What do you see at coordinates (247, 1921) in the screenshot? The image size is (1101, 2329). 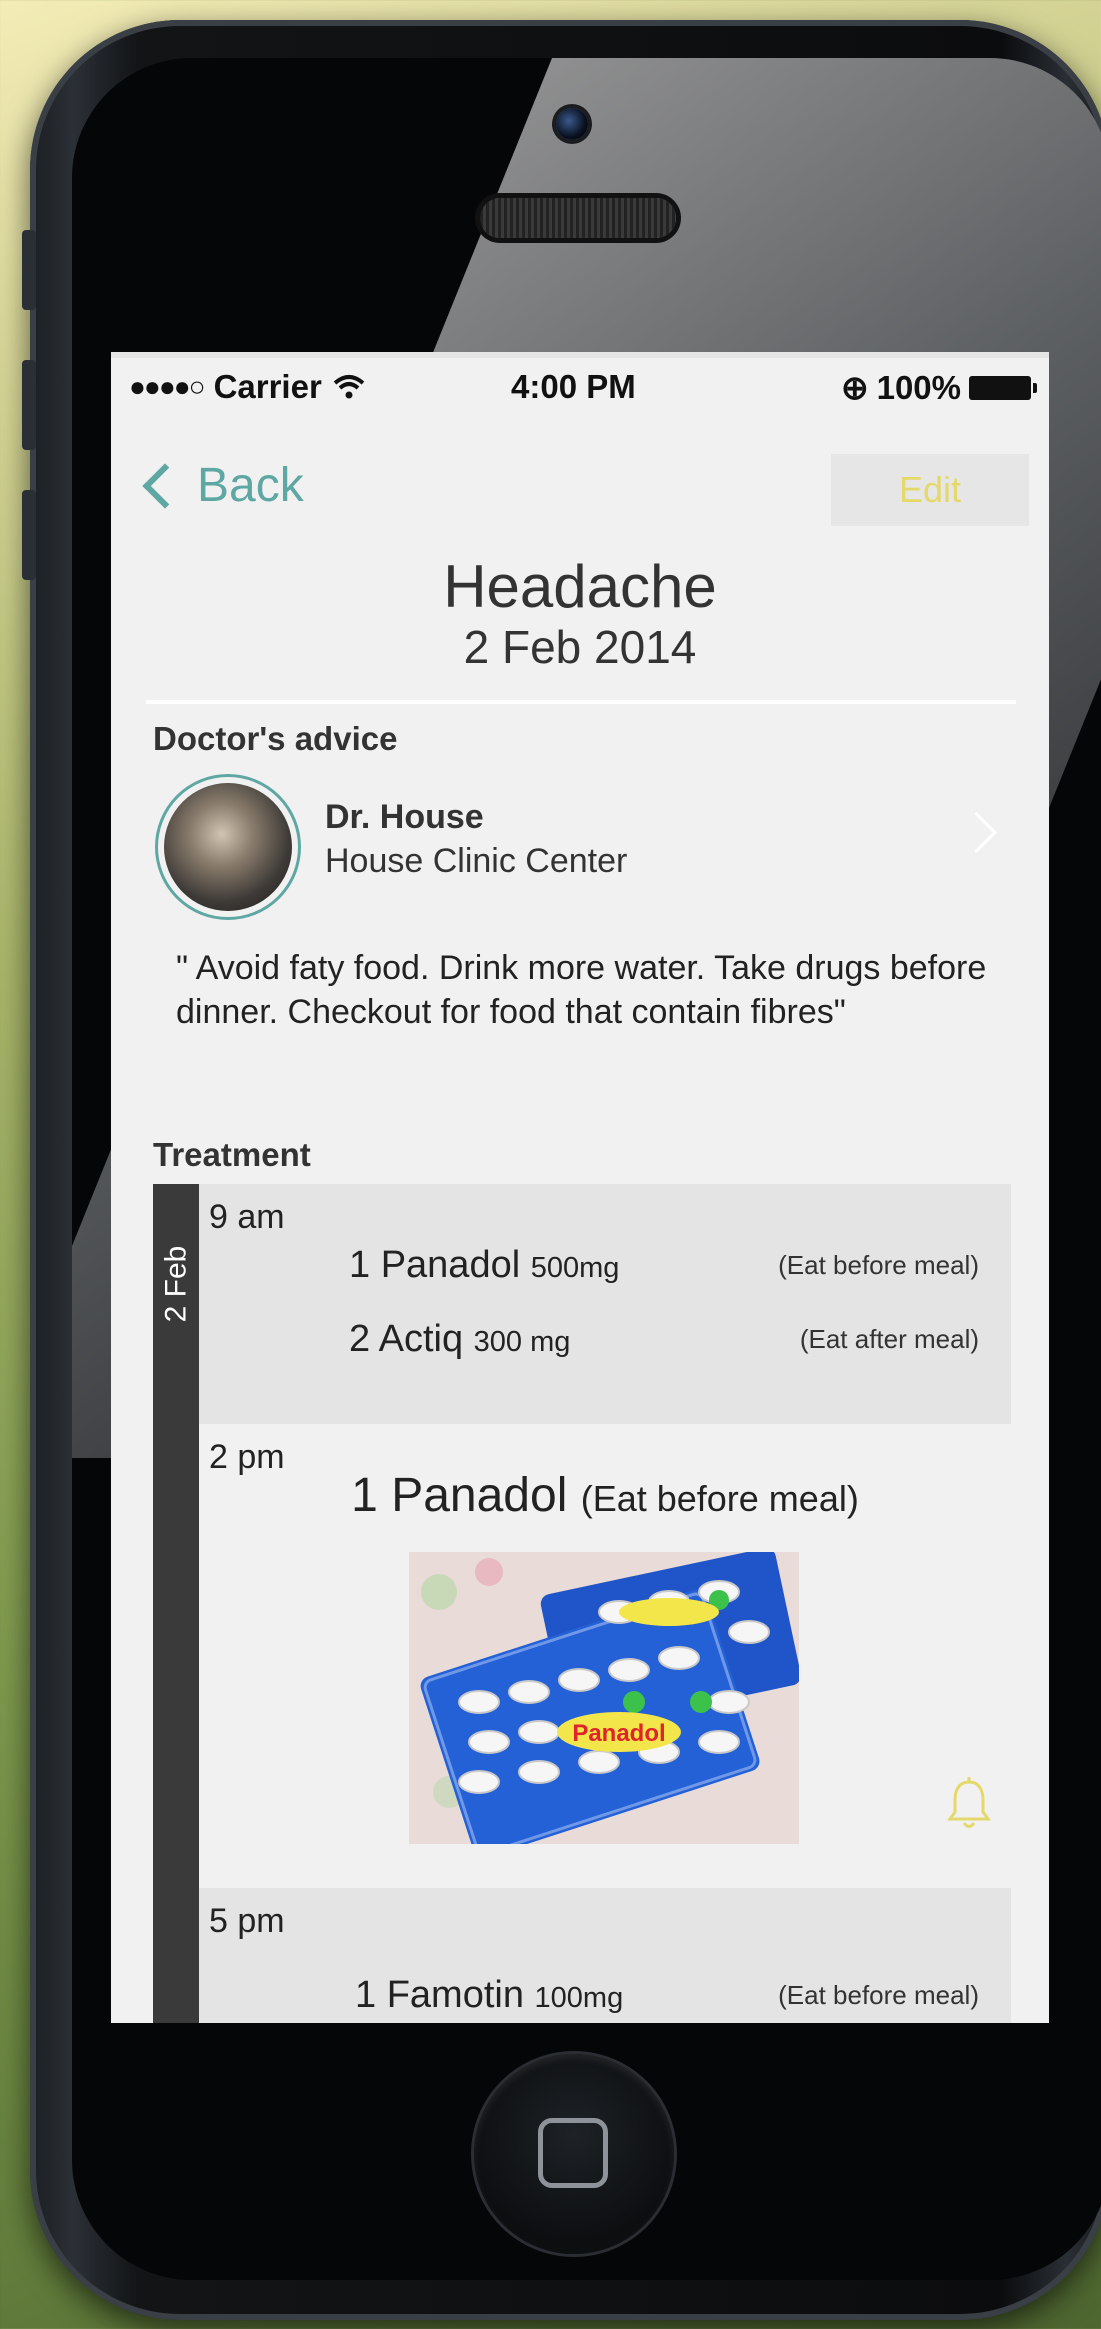 I see `slot-time: 5 pm` at bounding box center [247, 1921].